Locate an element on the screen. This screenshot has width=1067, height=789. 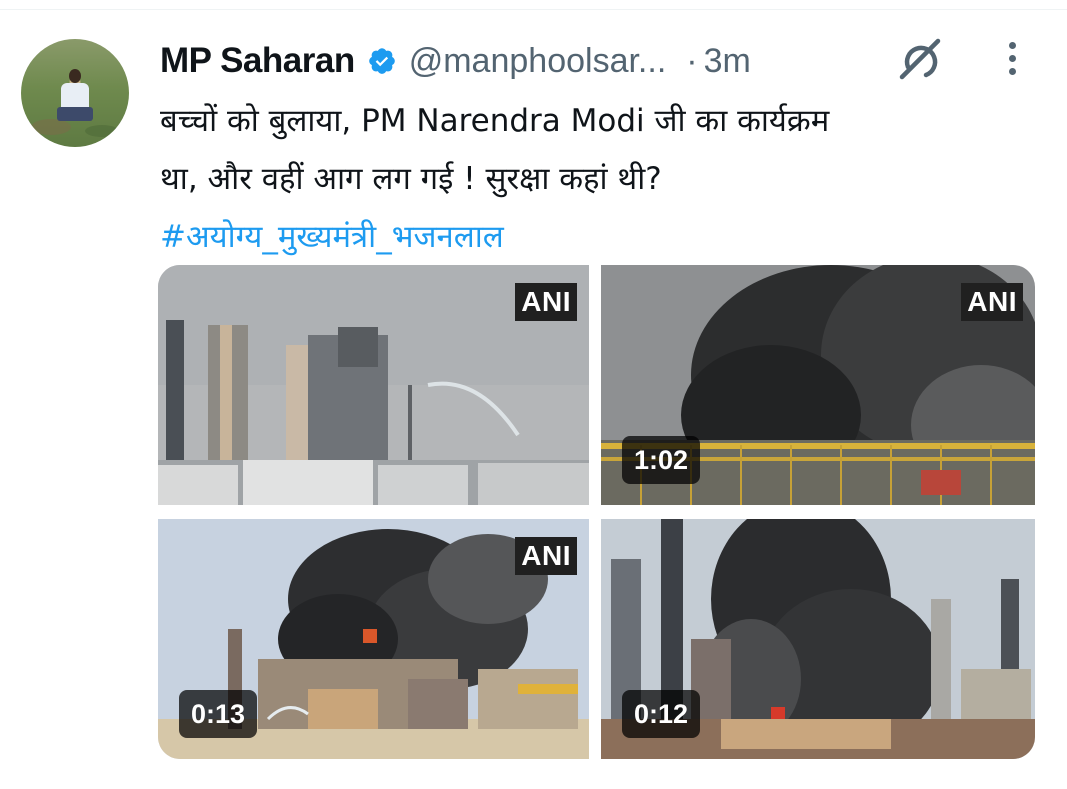
avatar-grass is located at coordinates (102, 131).